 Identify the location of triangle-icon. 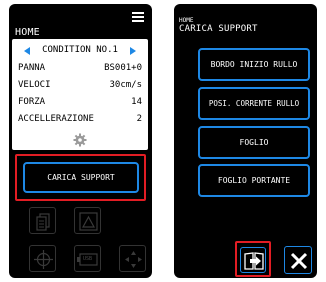
(88, 221).